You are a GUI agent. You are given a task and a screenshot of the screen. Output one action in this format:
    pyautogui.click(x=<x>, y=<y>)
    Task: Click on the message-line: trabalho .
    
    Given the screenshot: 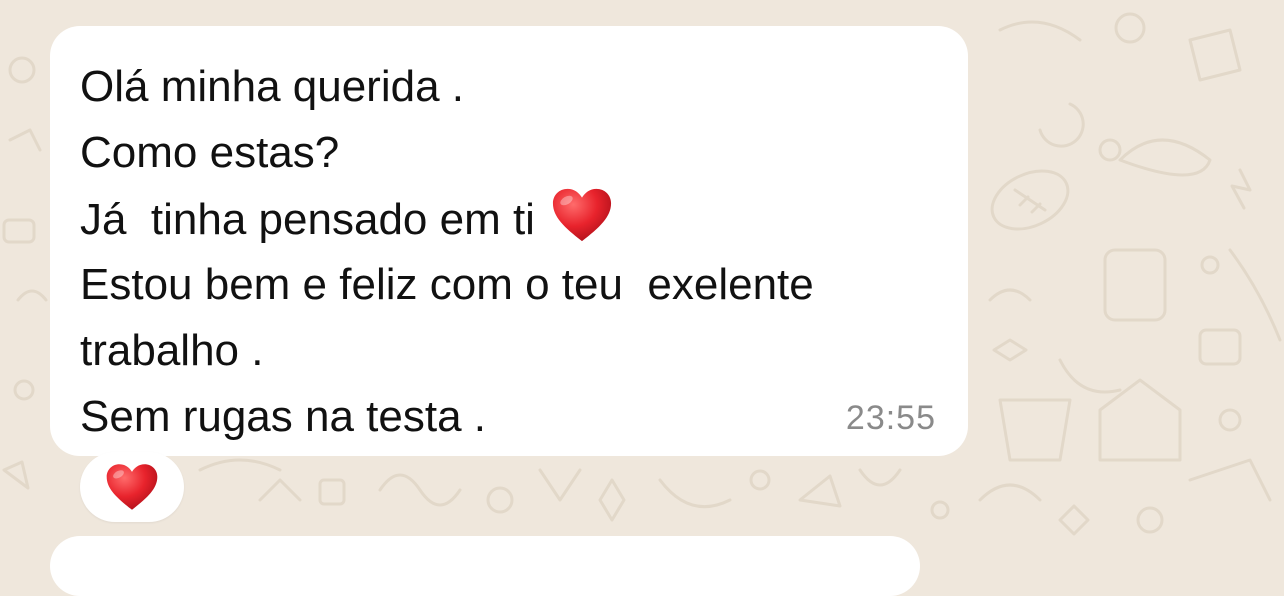 What is the action you would take?
    pyautogui.click(x=172, y=350)
    